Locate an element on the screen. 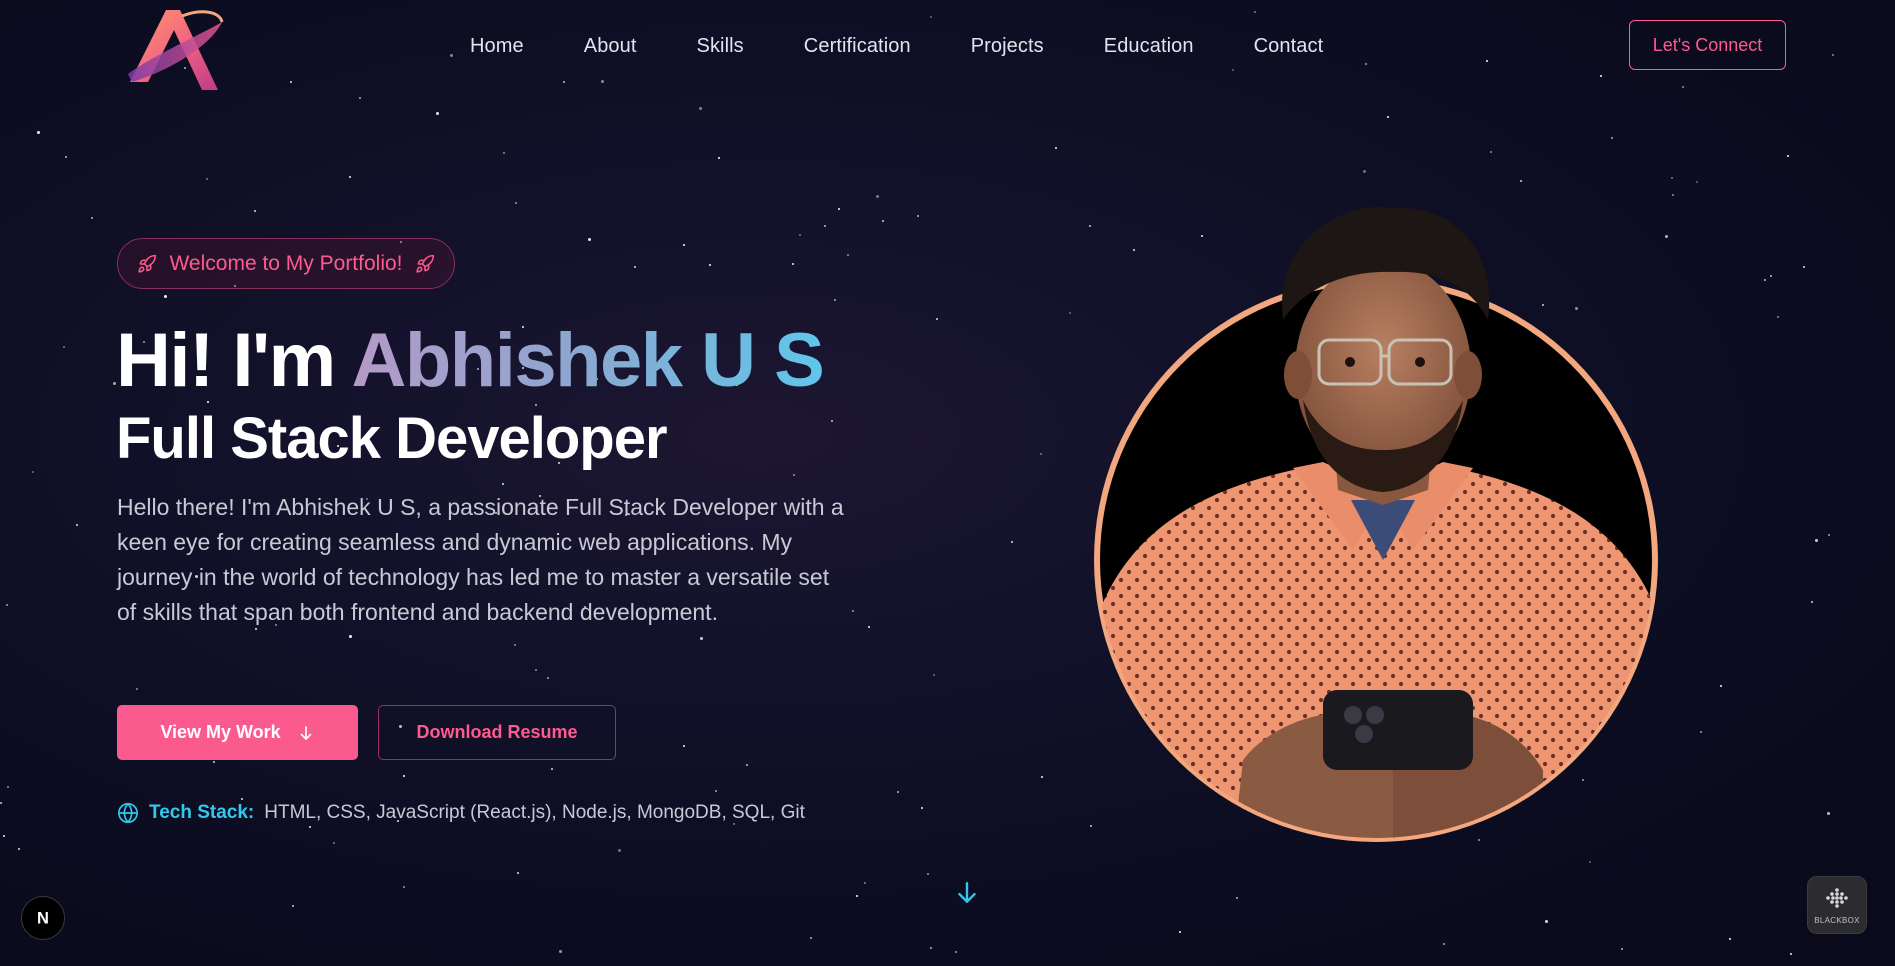 The image size is (1895, 966). next-devtools-button: N is located at coordinates (43, 918).